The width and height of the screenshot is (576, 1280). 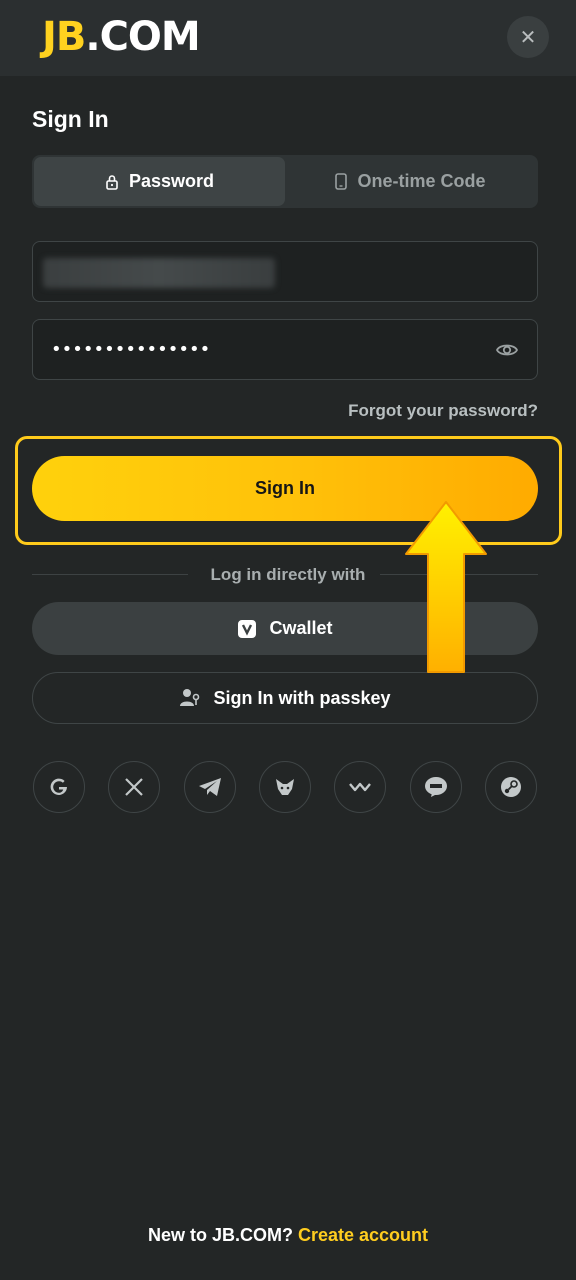 I want to click on forgot-password-link: Forgot your password?, so click(x=443, y=411).